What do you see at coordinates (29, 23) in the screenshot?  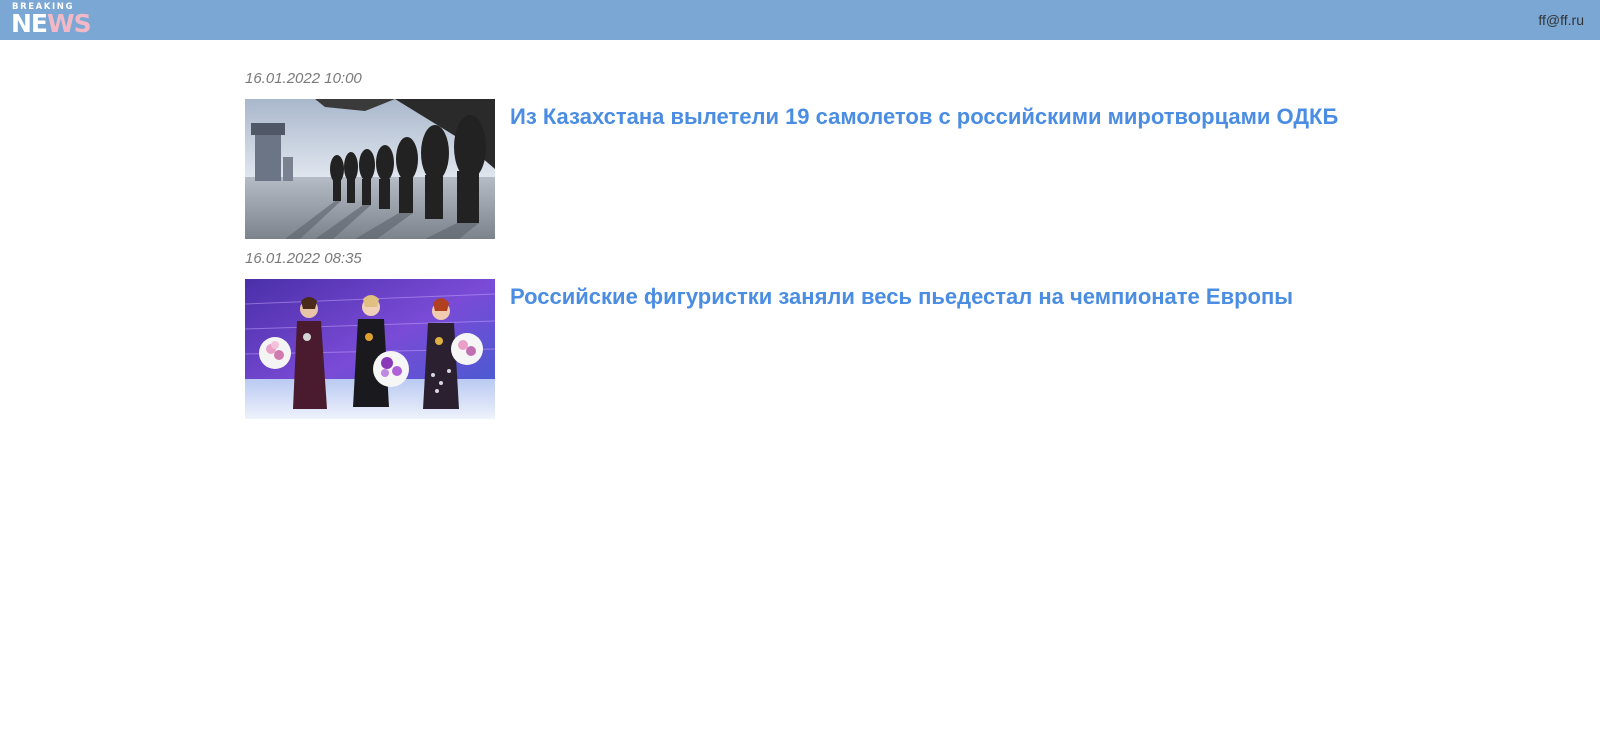 I see `logo-news-part-1: NE` at bounding box center [29, 23].